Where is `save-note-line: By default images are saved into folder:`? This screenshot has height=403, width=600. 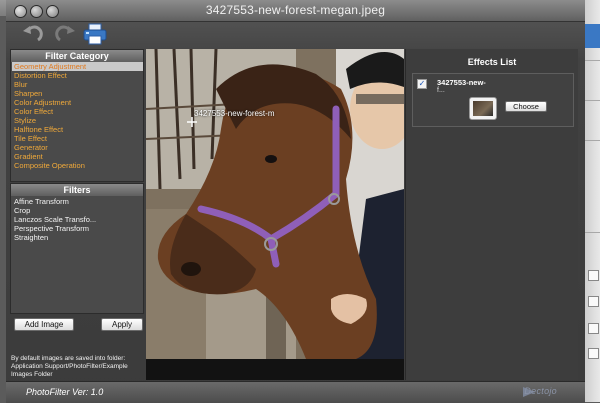 save-note-line: By default images are saved into folder: is located at coordinates (68, 358).